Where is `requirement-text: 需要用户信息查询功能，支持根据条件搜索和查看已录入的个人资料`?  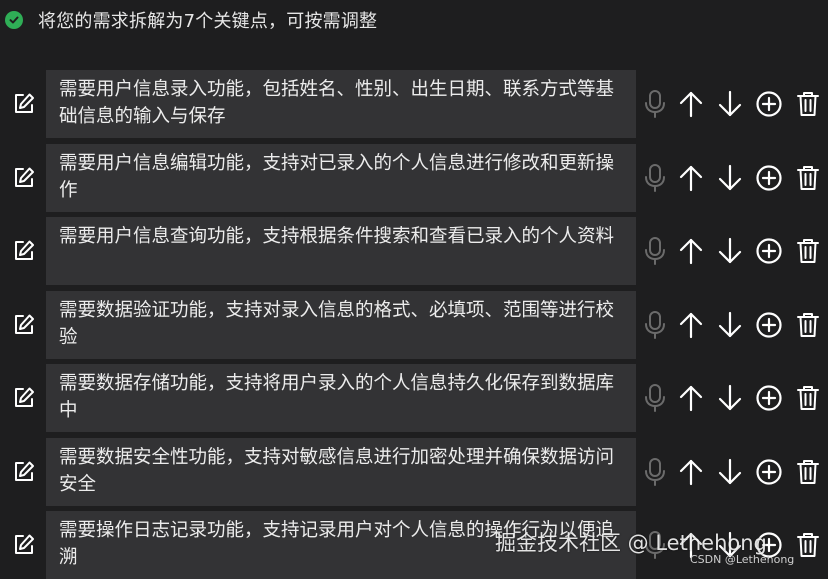 requirement-text: 需要用户信息查询功能，支持根据条件搜索和查看已录入的个人资料 is located at coordinates (341, 251).